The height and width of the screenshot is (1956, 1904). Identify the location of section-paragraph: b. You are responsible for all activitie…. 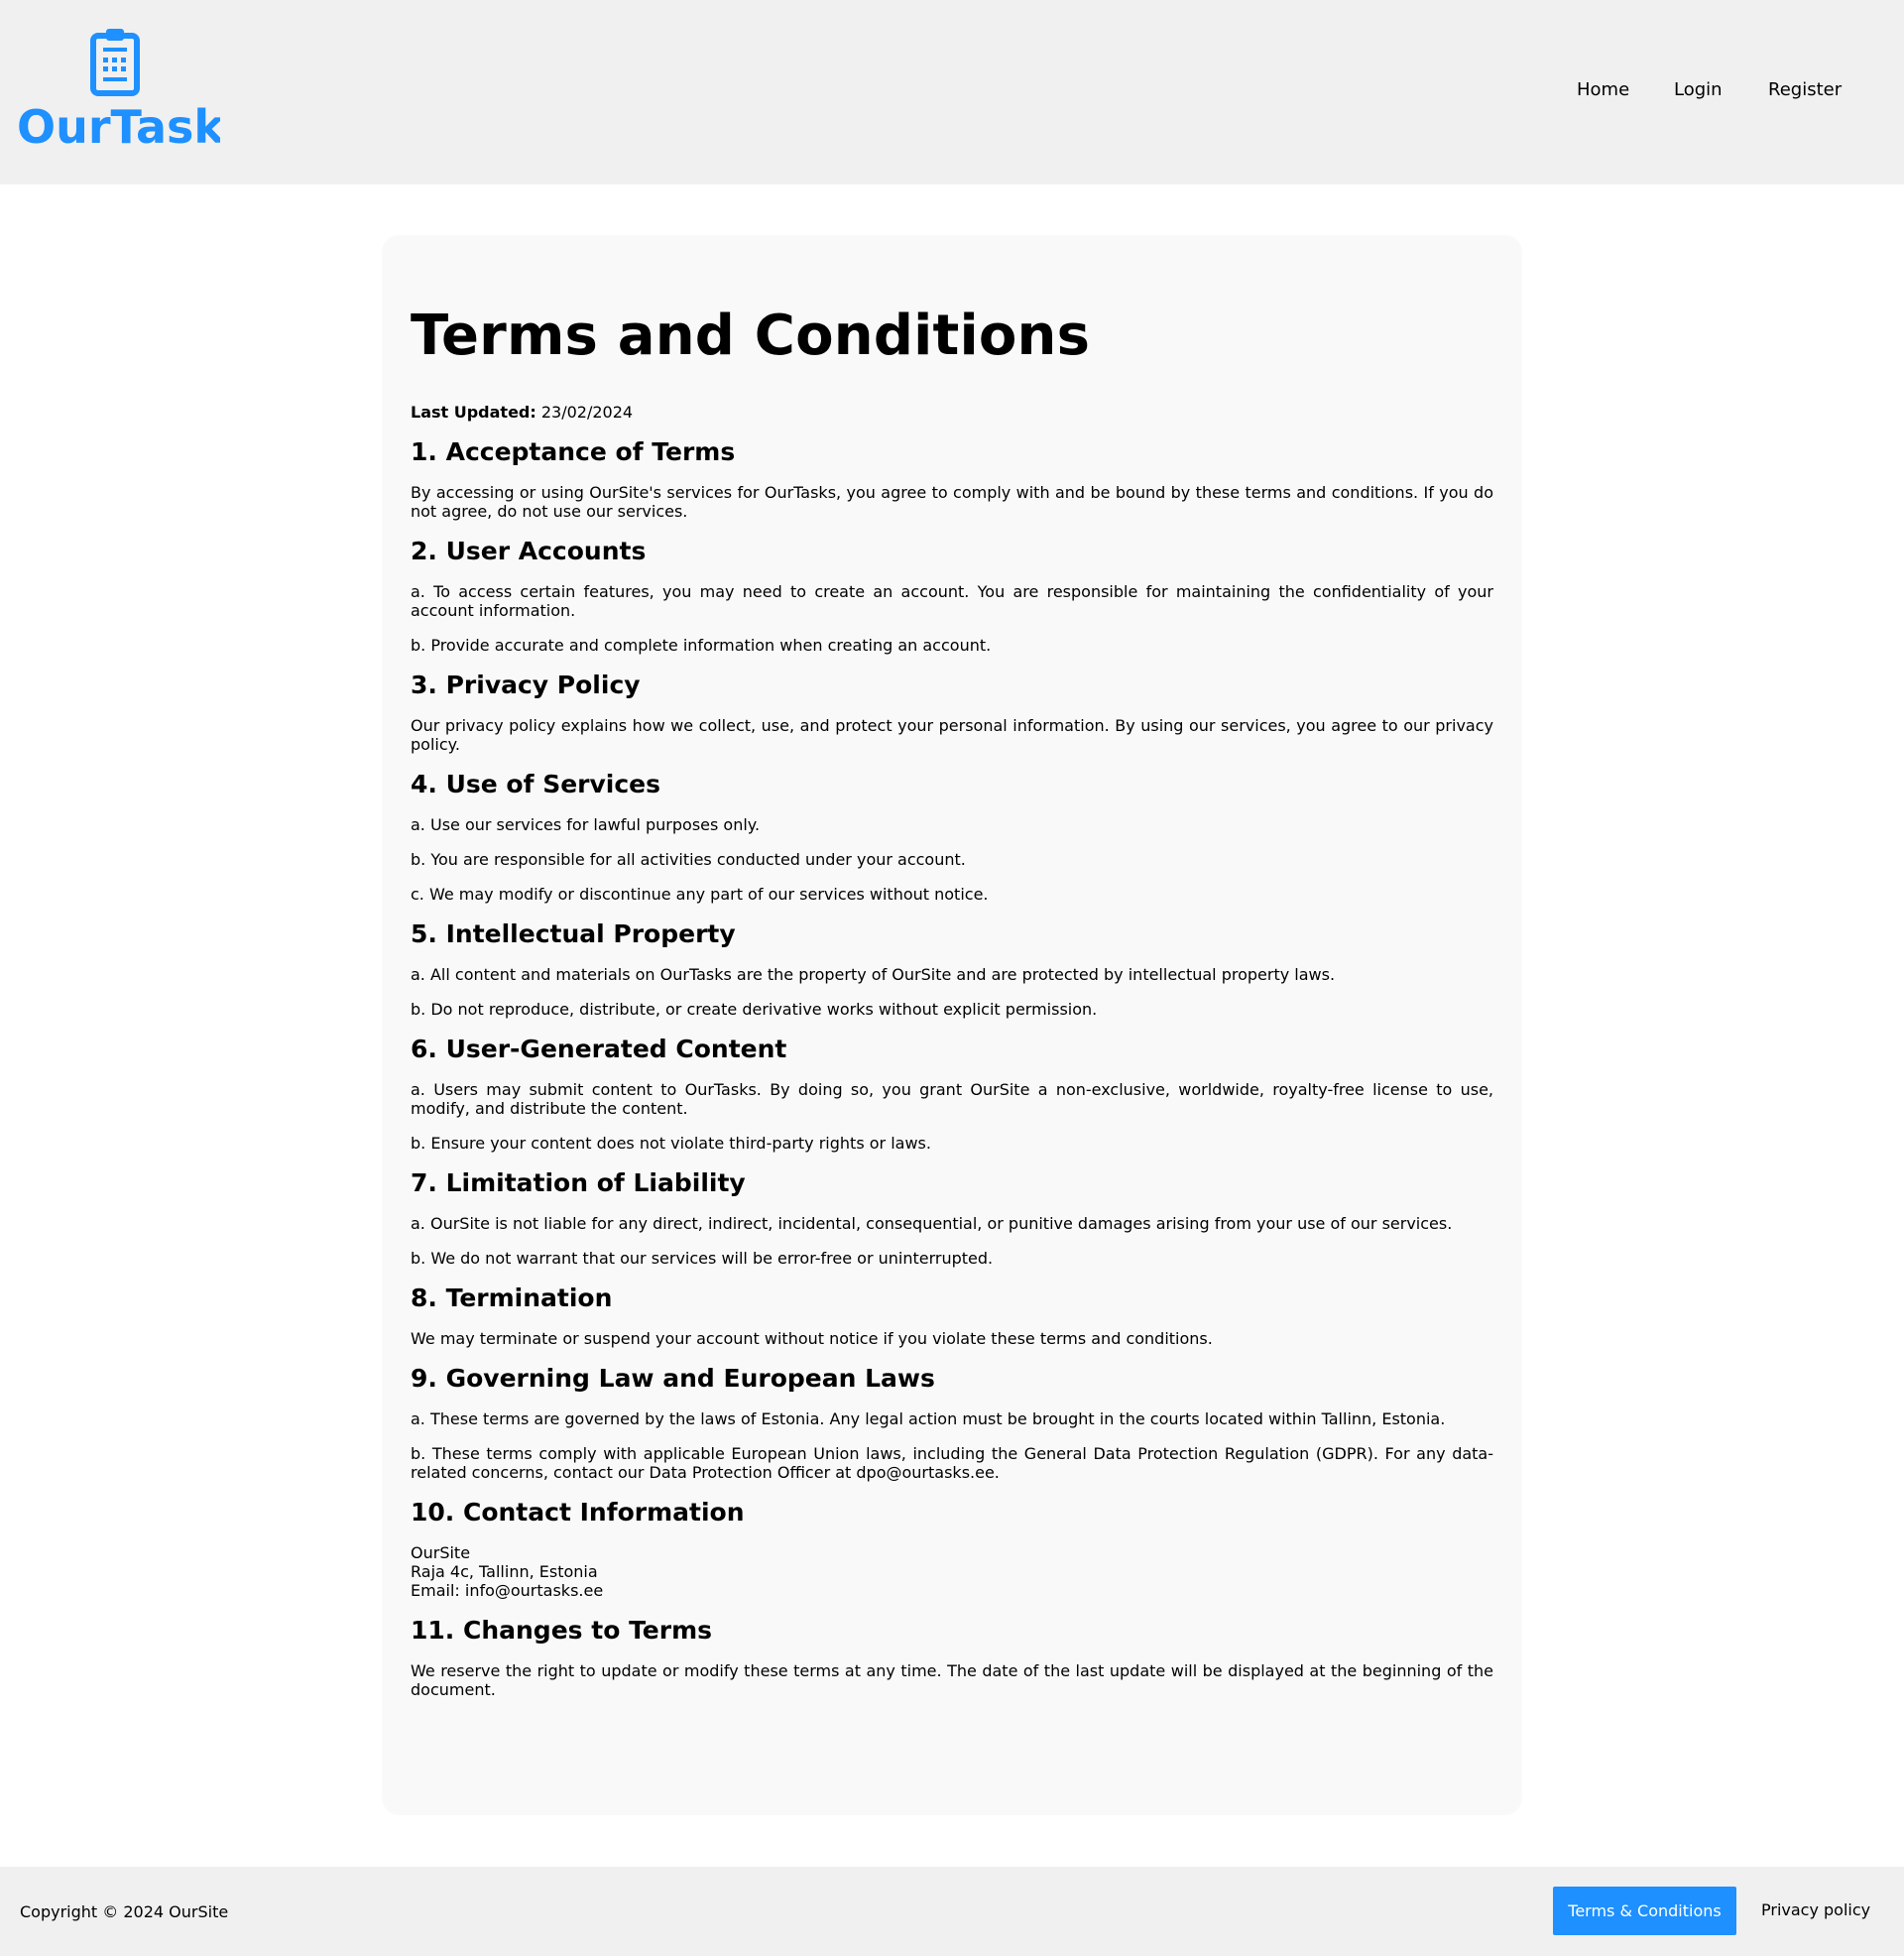
(688, 860).